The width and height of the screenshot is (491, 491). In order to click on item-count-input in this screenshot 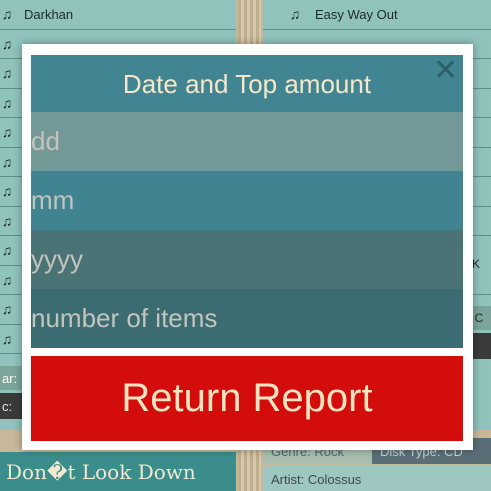, I will do `click(247, 318)`.